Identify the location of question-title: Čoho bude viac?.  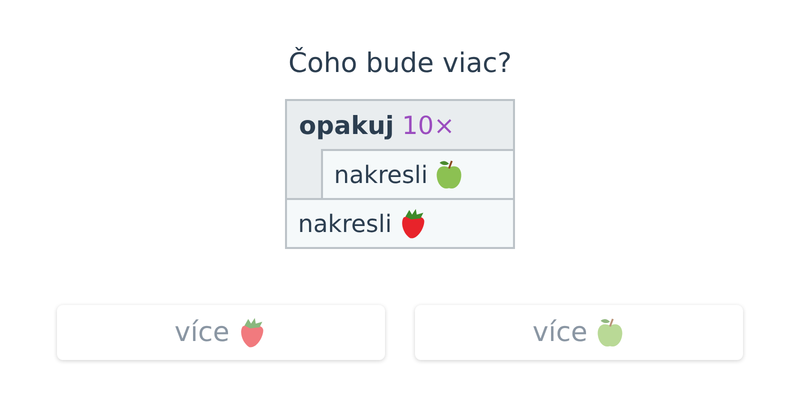
(400, 63).